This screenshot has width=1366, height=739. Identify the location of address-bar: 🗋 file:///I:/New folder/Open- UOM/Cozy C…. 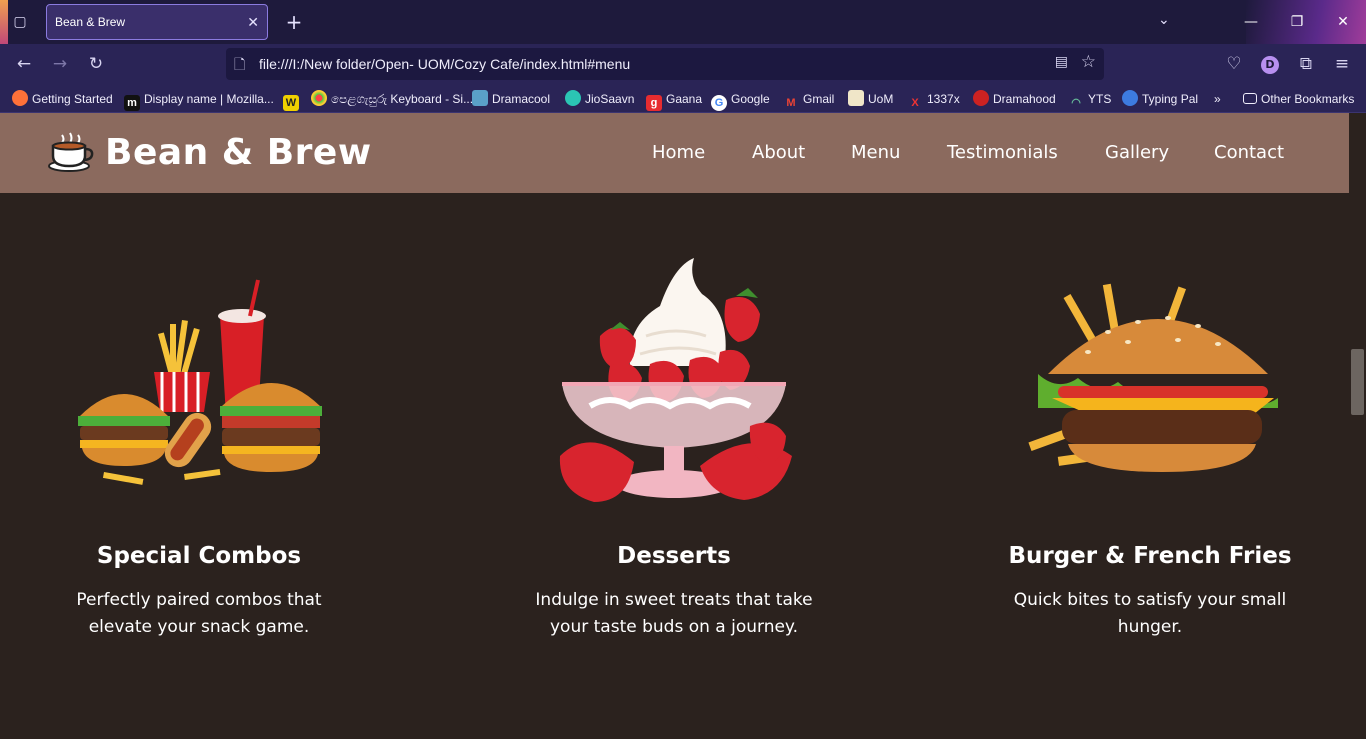
(665, 64).